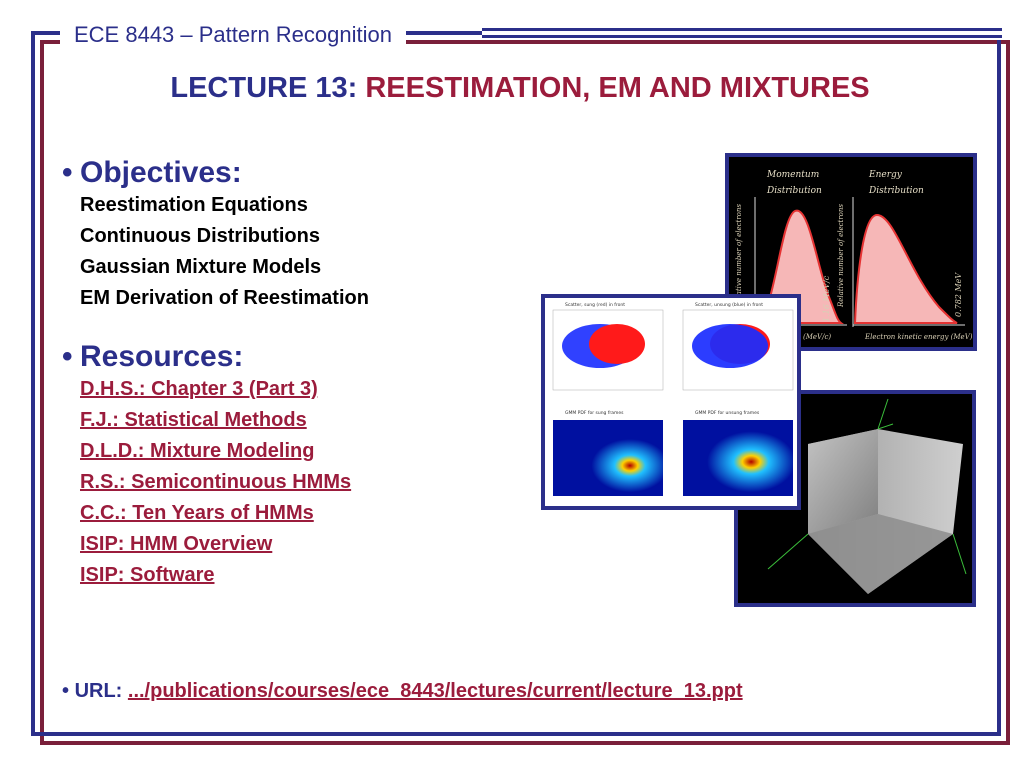  I want to click on resource-link: D.H.S.: Chapter 3 (Part 3), so click(206, 389).